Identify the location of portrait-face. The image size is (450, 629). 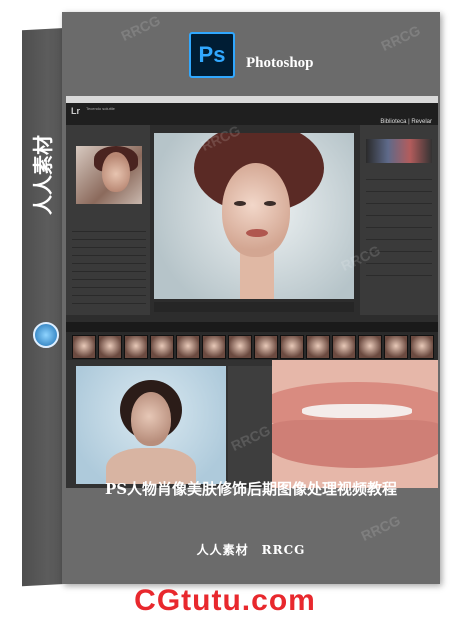
(151, 419).